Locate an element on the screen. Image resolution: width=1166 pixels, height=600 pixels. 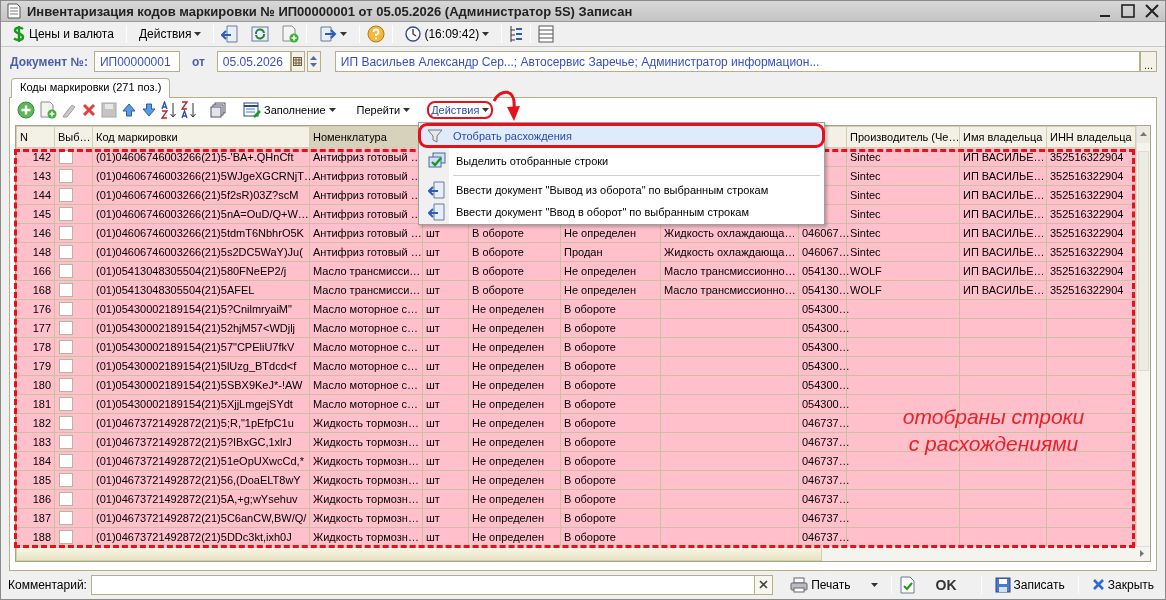
column-header: Код маркировки is located at coordinates (201, 137).